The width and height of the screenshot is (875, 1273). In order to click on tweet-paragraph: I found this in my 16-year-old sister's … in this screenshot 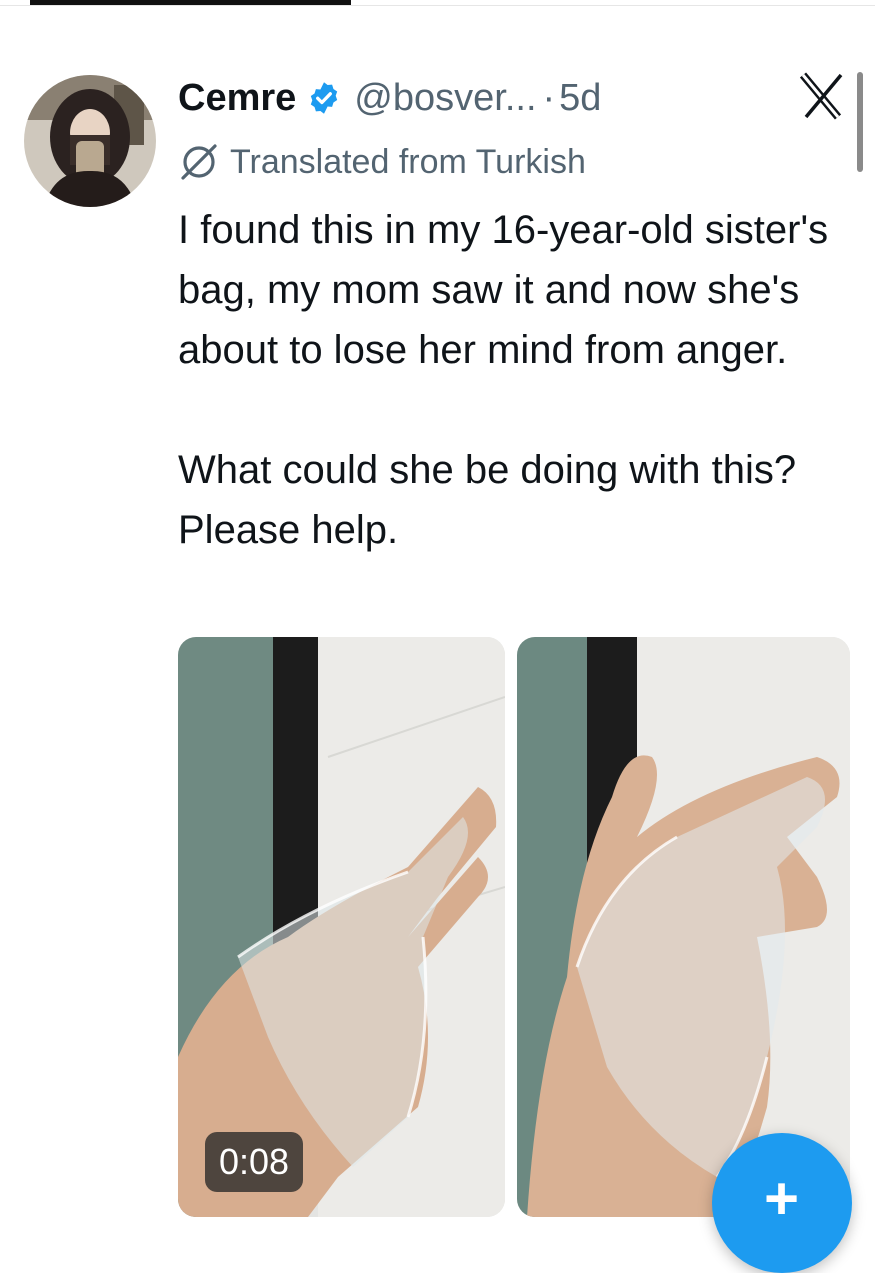, I will do `click(503, 290)`.